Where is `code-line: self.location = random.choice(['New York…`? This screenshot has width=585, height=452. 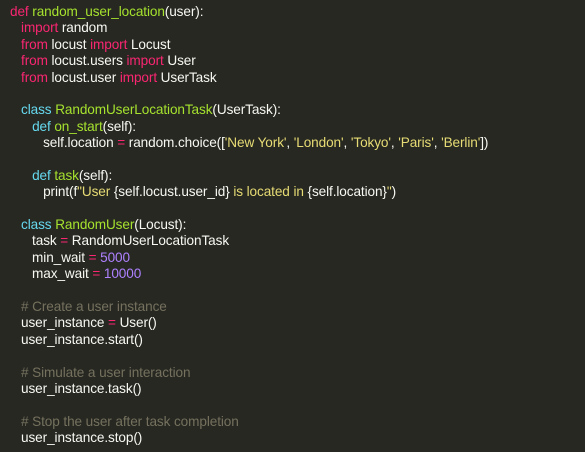
code-line: self.location = random.choice(['New York… is located at coordinates (297, 143).